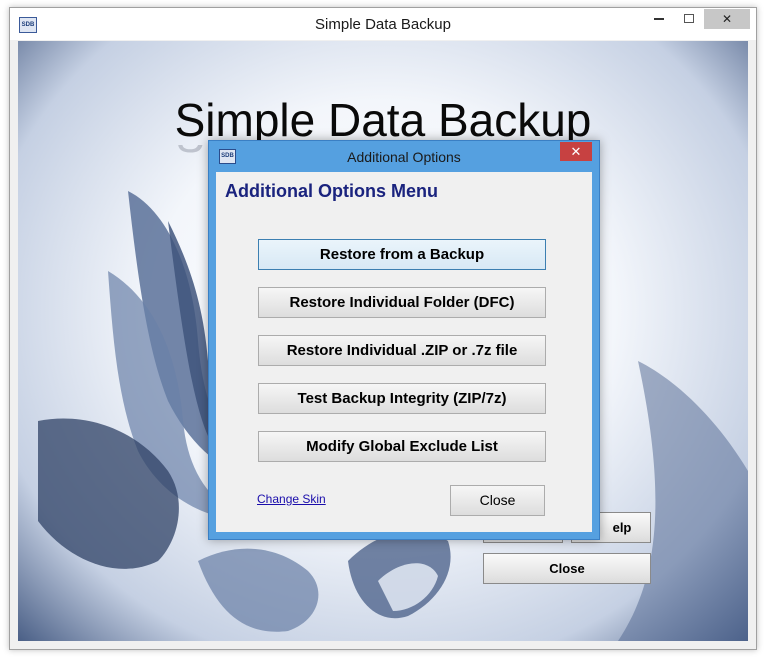 Image resolution: width=764 pixels, height=659 pixels. I want to click on dialog-titlebar: SDB Additional Options ✕, so click(404, 156).